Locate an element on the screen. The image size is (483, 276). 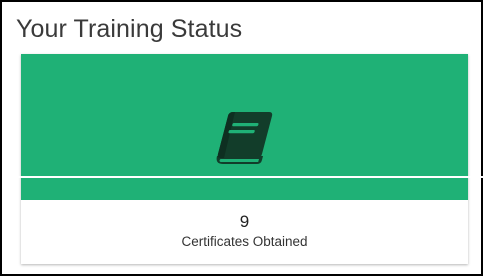
page-title: Your Training Status is located at coordinates (129, 29).